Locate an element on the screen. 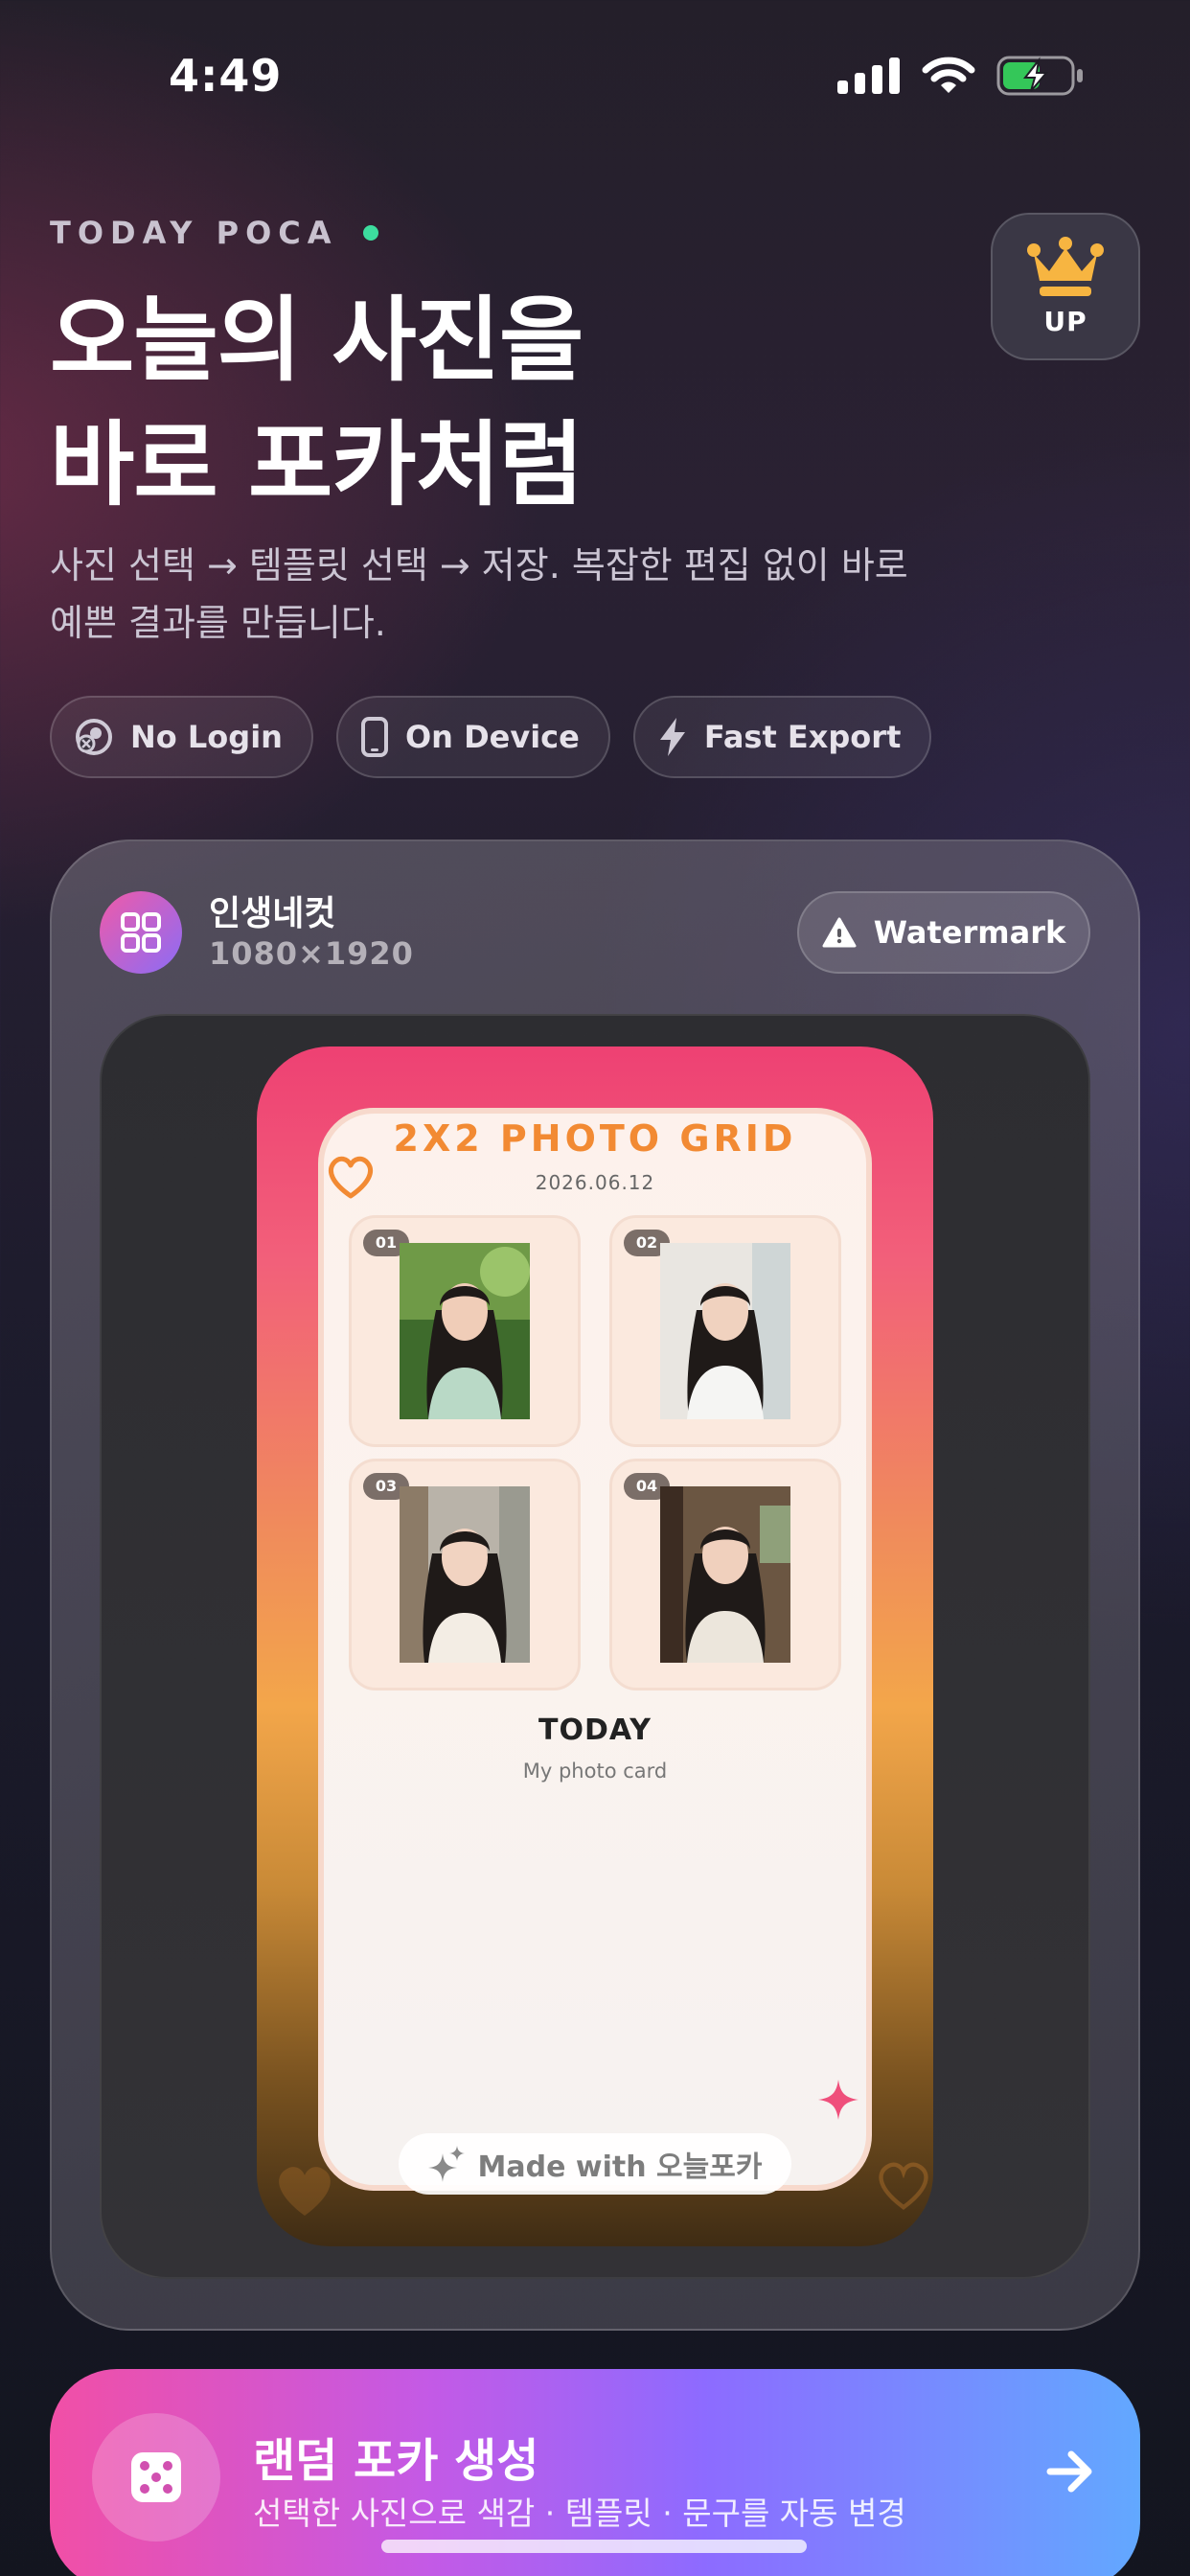 The width and height of the screenshot is (1190, 2576). chip-label: On Device is located at coordinates (492, 737).